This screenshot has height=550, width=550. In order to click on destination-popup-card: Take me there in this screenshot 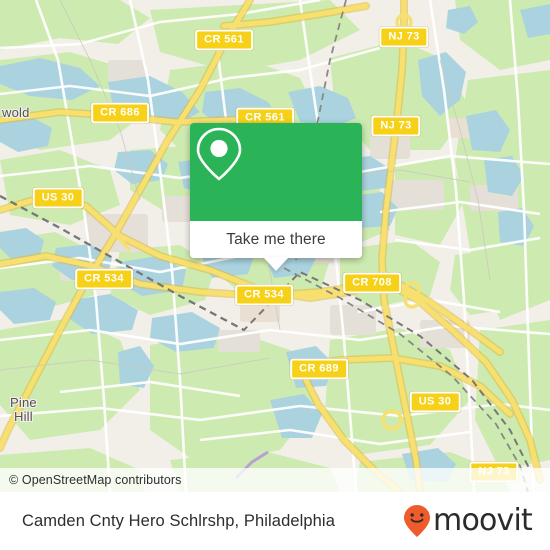, I will do `click(276, 197)`.